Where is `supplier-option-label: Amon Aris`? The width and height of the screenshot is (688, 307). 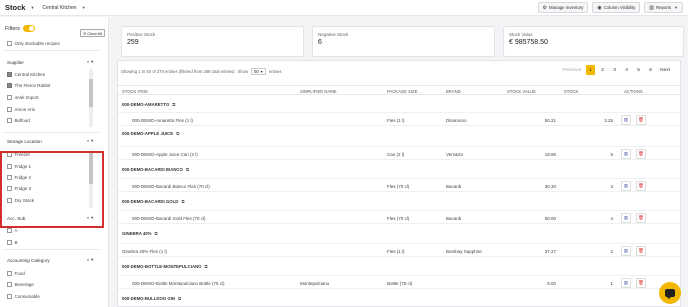
supplier-option-label: Amon Aris is located at coordinates (25, 109).